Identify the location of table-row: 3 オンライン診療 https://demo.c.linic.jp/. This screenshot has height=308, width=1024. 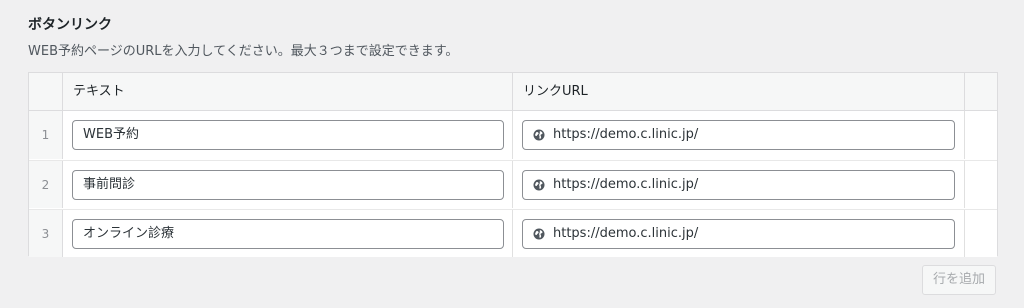
(513, 233).